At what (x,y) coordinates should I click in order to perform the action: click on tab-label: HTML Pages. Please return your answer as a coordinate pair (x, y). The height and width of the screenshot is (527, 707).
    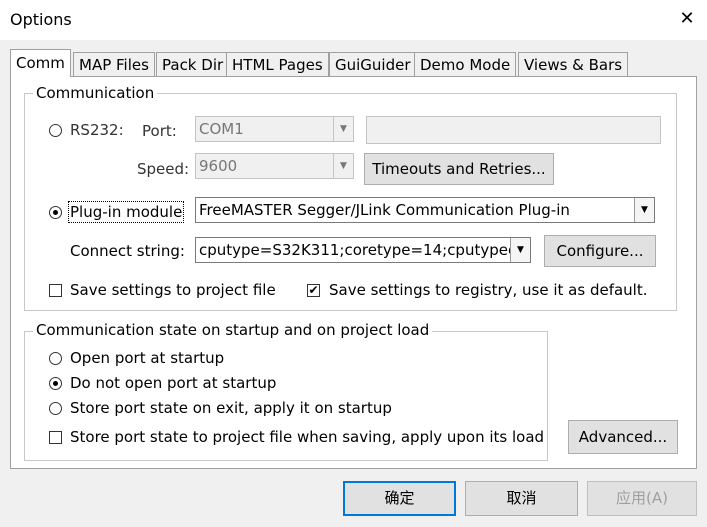
    Looking at the image, I should click on (277, 65).